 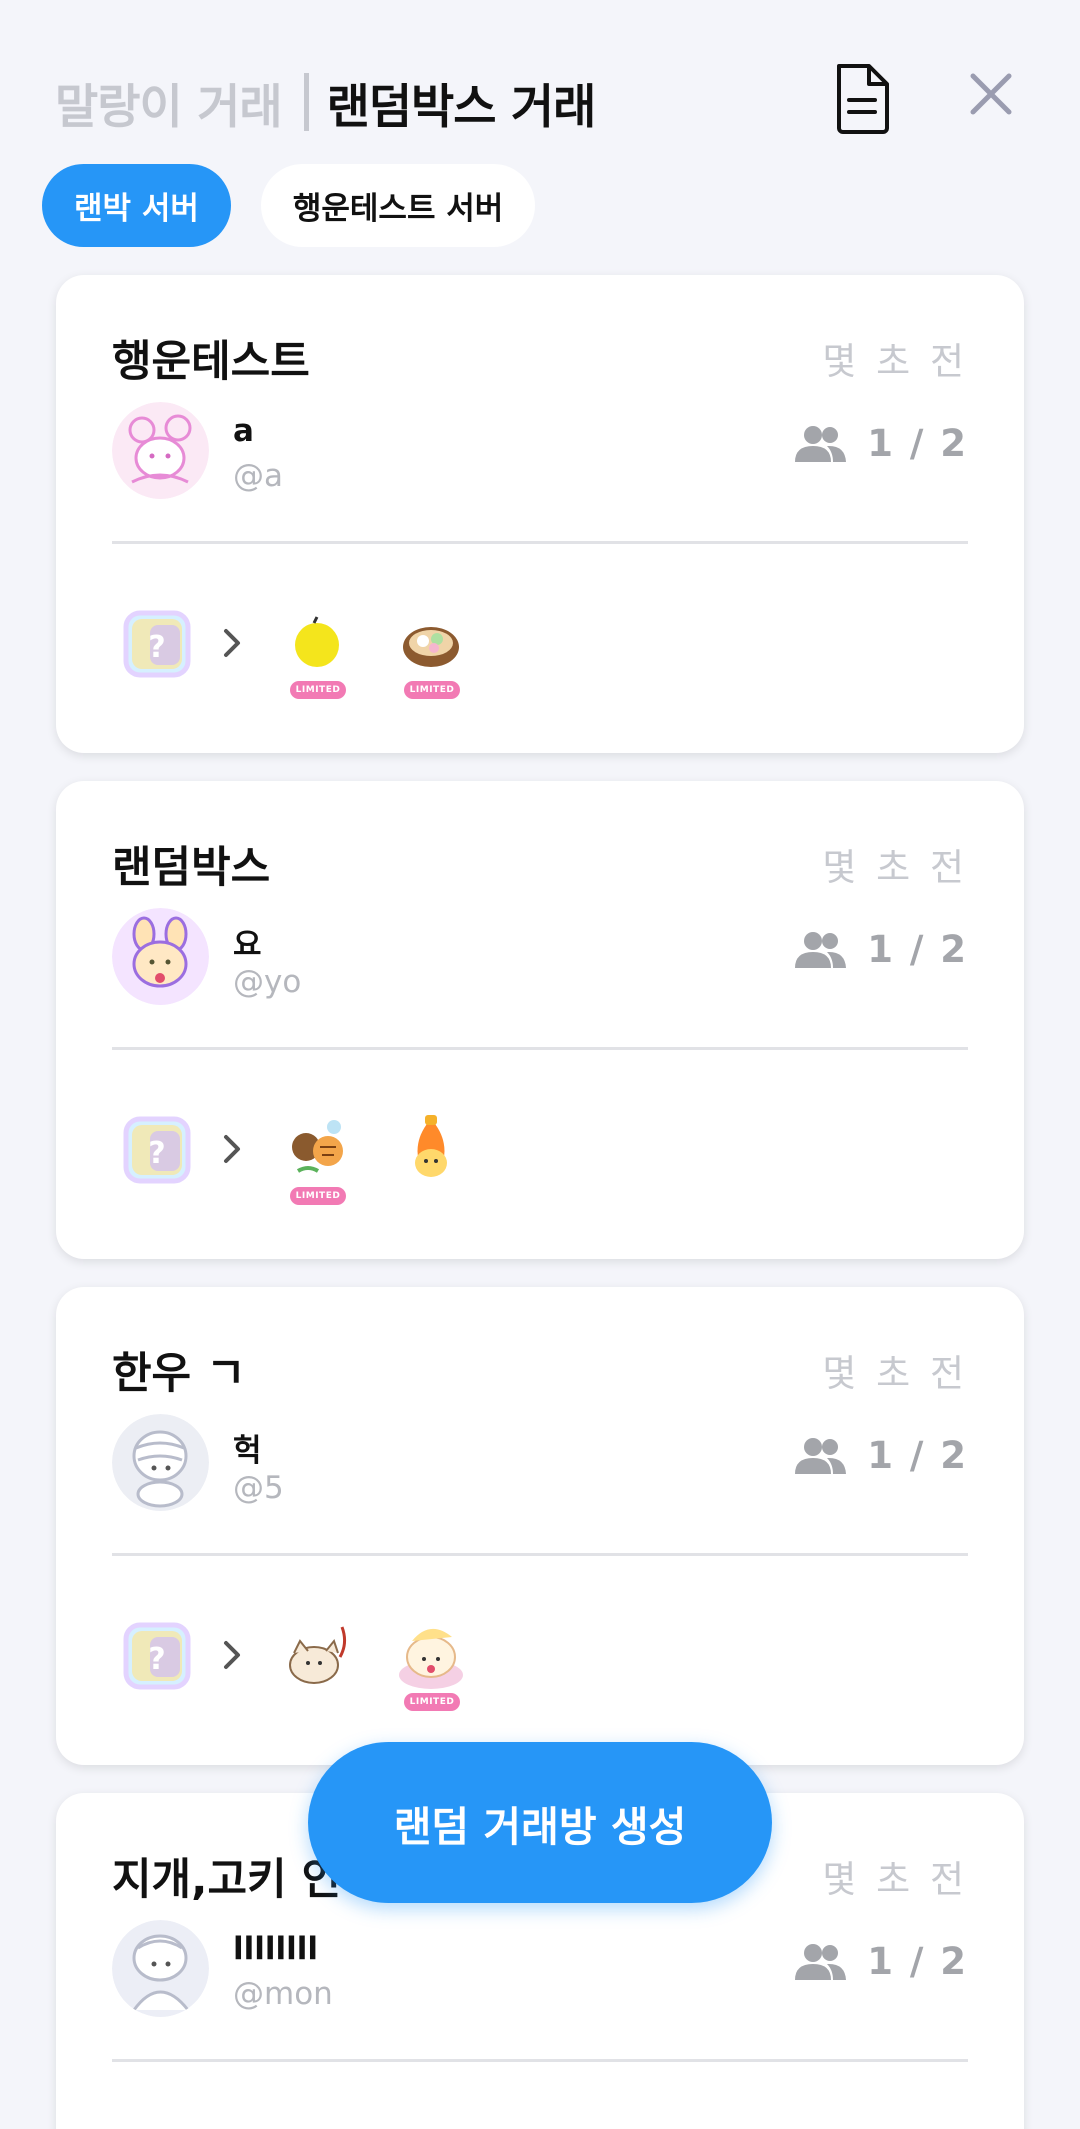 I want to click on lemon-item-icon, so click(x=317, y=641).